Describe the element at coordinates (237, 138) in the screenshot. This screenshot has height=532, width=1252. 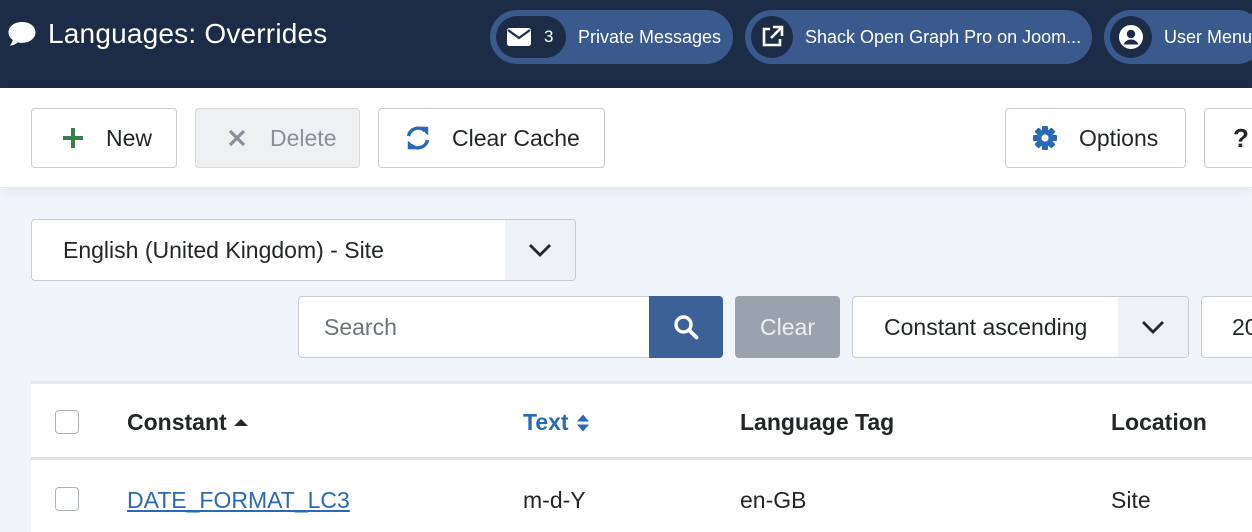
I see `times-icon` at that location.